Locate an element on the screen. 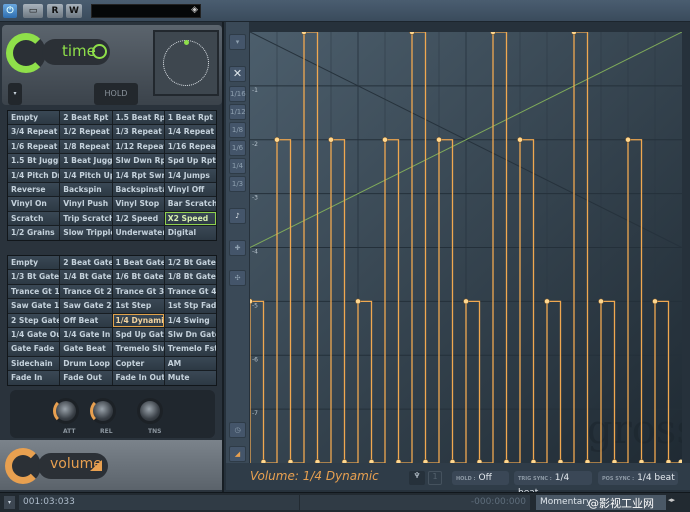 Image resolution: width=690 pixels, height=512 pixels. draw-tool-icon: ♪ is located at coordinates (237, 216).